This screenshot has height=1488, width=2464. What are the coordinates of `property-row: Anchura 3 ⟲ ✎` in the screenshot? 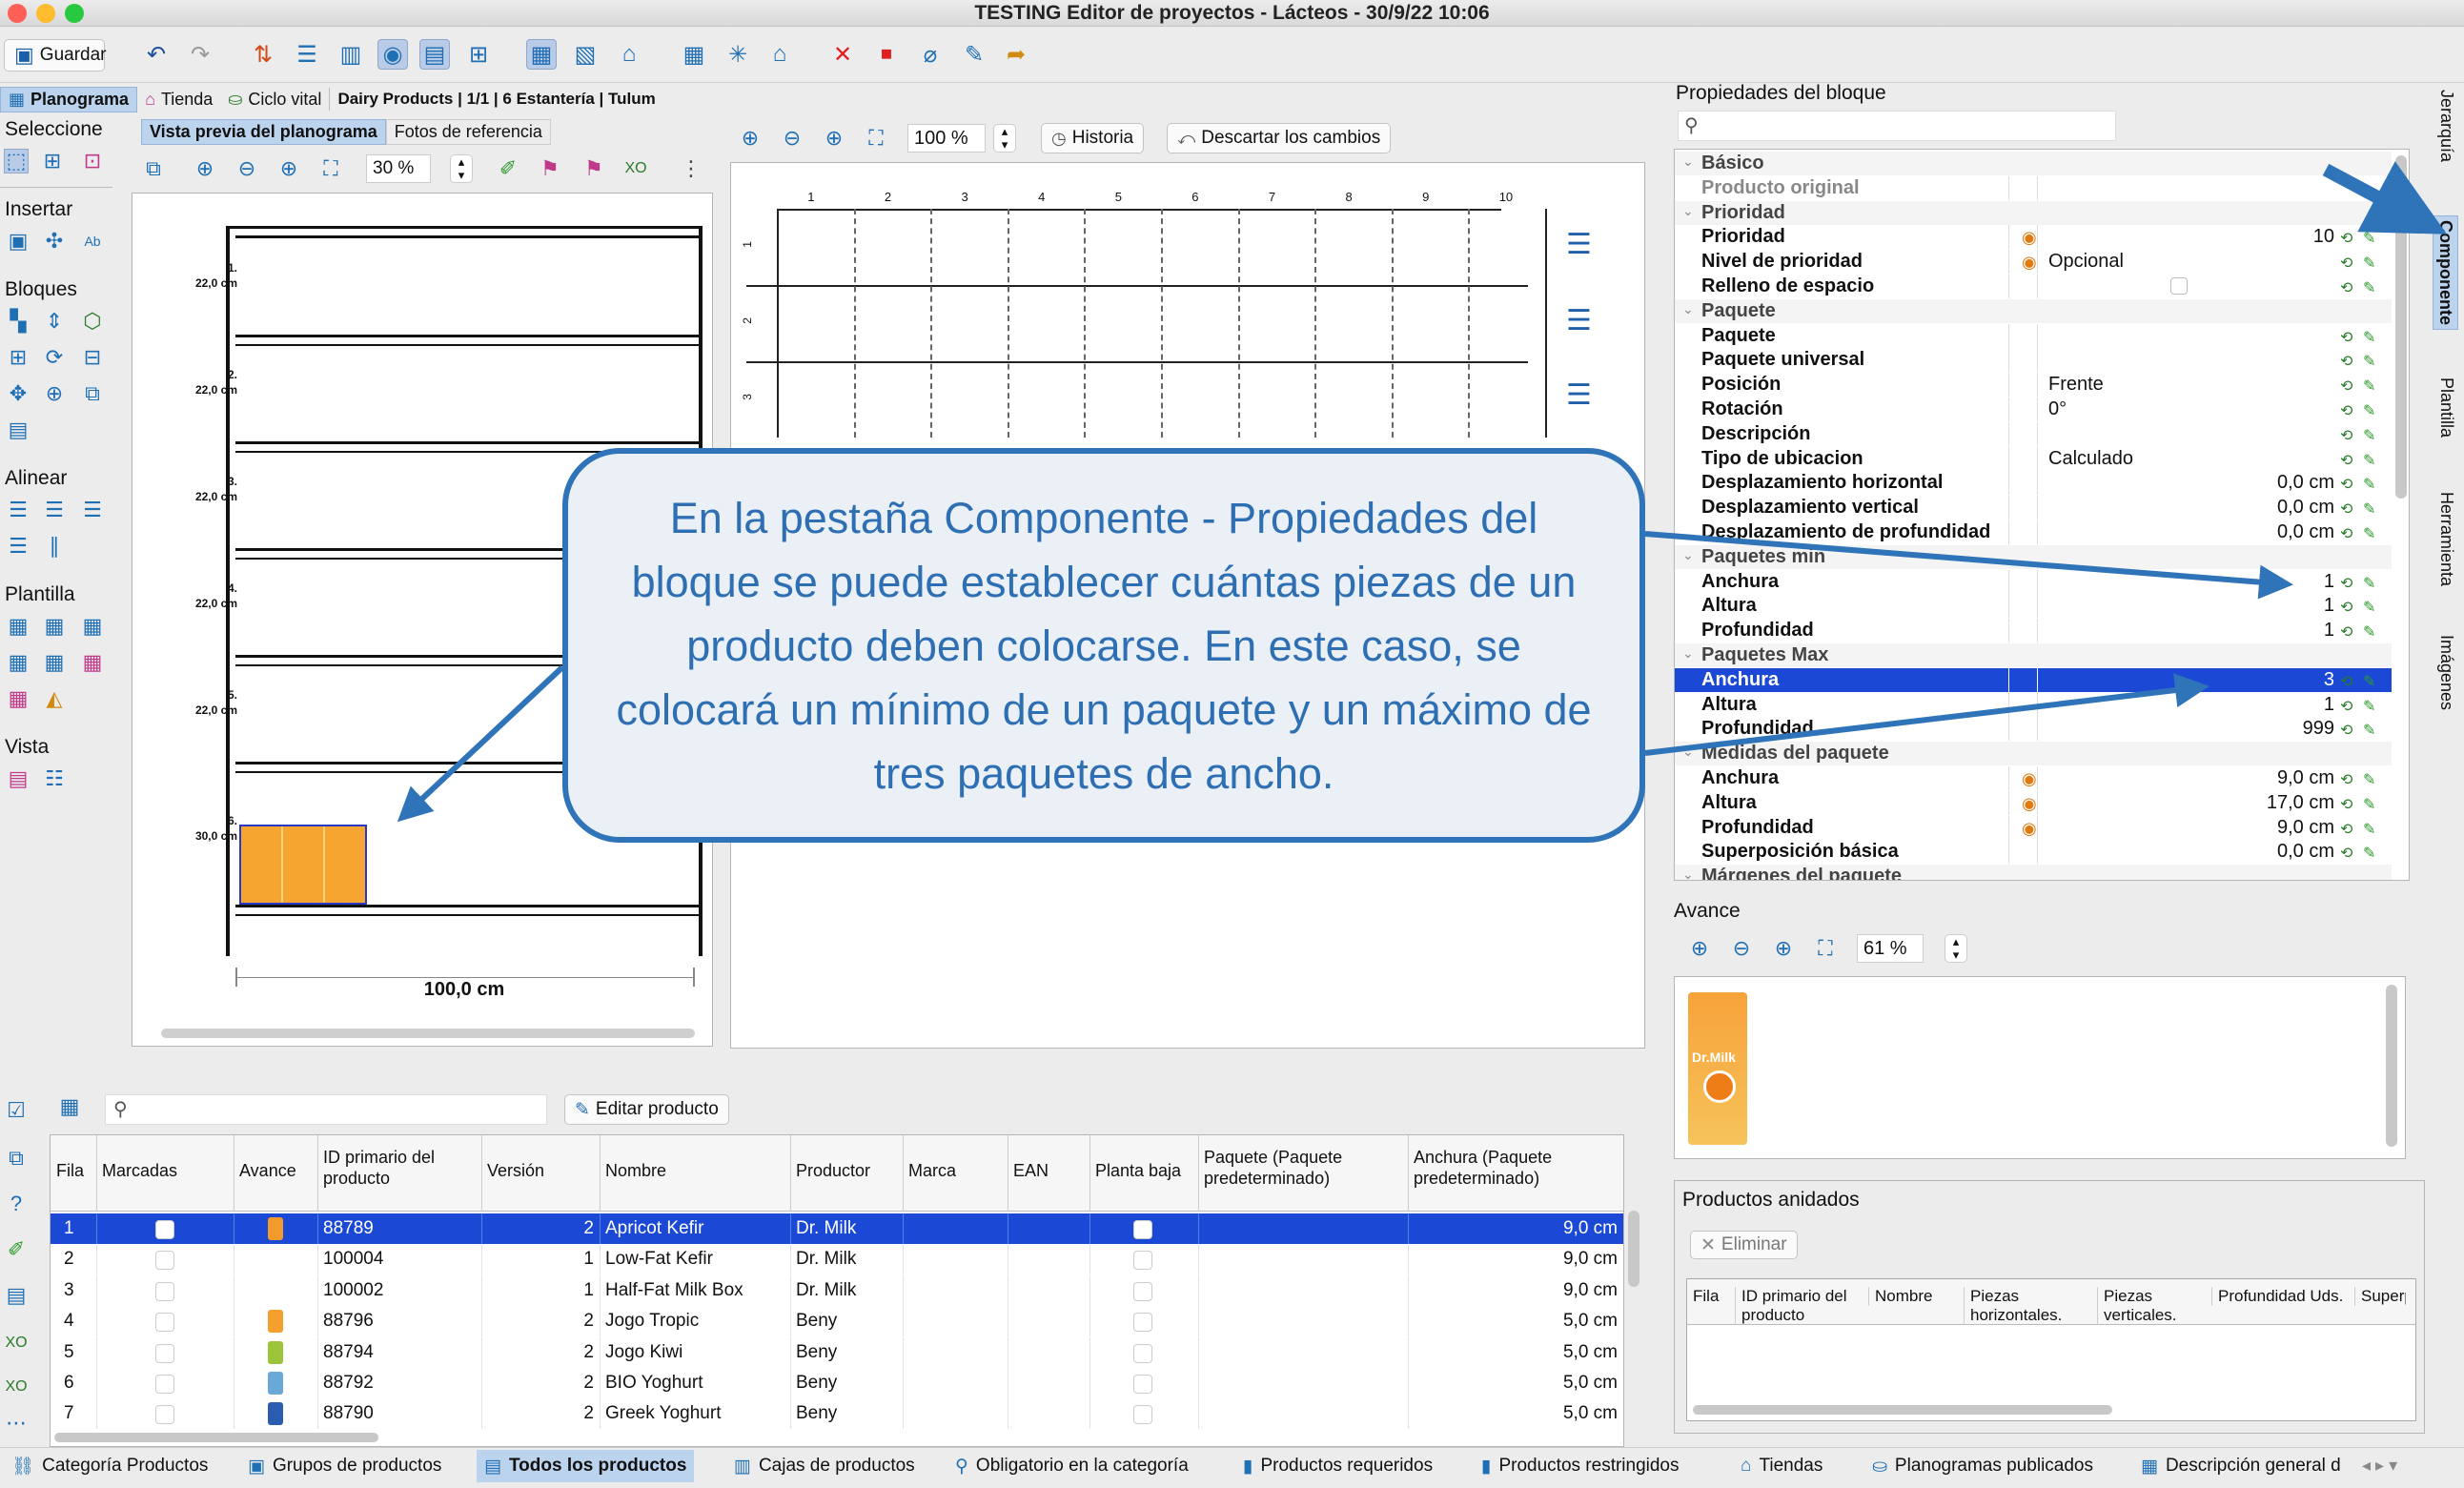 It's located at (2033, 679).